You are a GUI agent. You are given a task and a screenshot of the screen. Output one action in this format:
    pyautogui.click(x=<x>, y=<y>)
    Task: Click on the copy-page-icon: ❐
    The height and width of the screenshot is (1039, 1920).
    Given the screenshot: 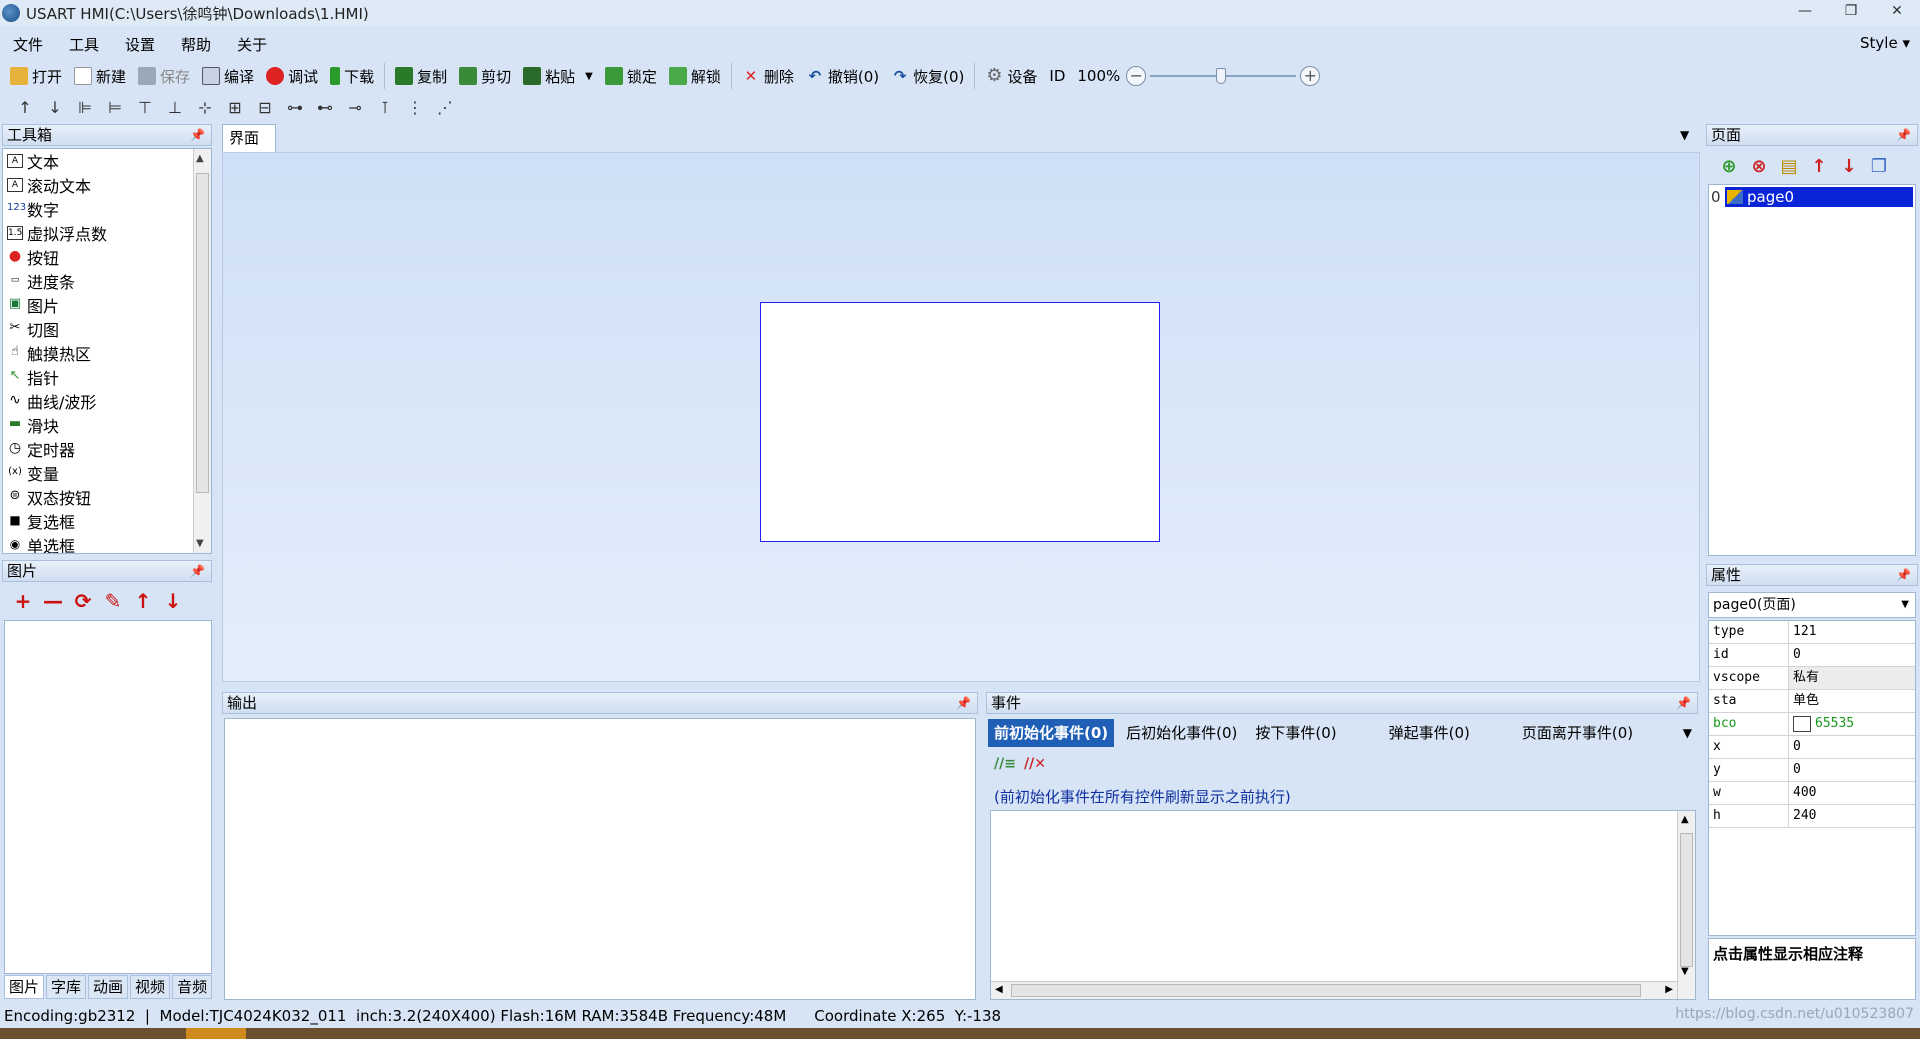 What is the action you would take?
    pyautogui.click(x=1879, y=166)
    